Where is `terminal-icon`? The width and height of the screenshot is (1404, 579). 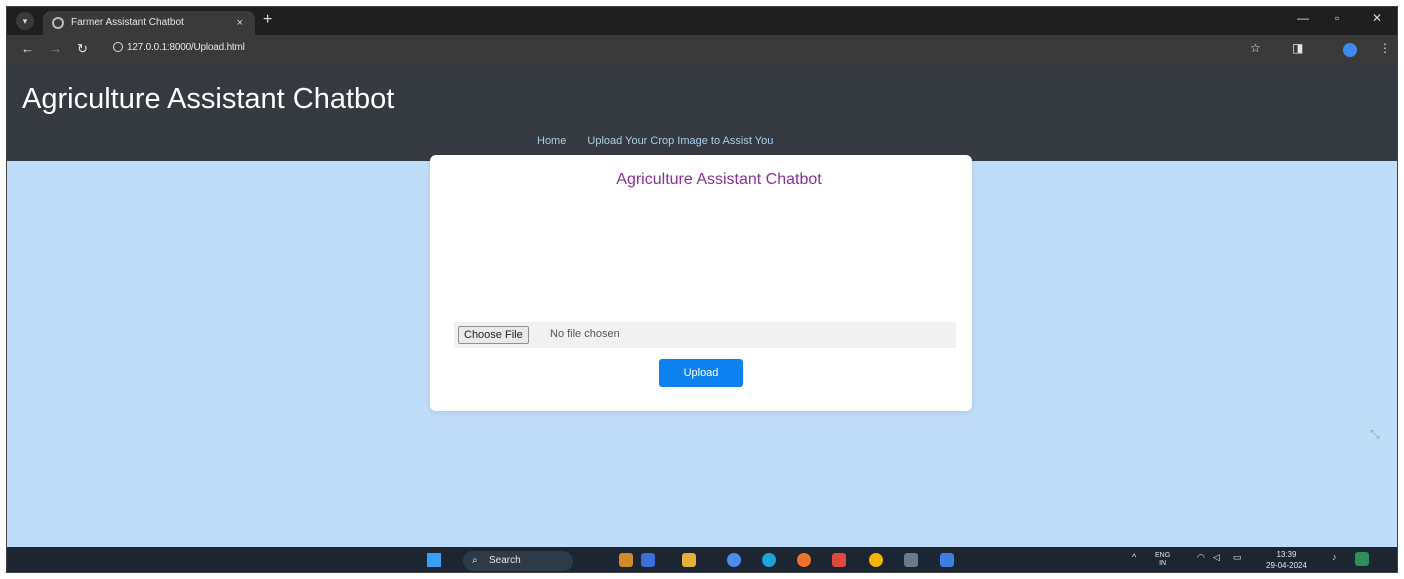 terminal-icon is located at coordinates (911, 560).